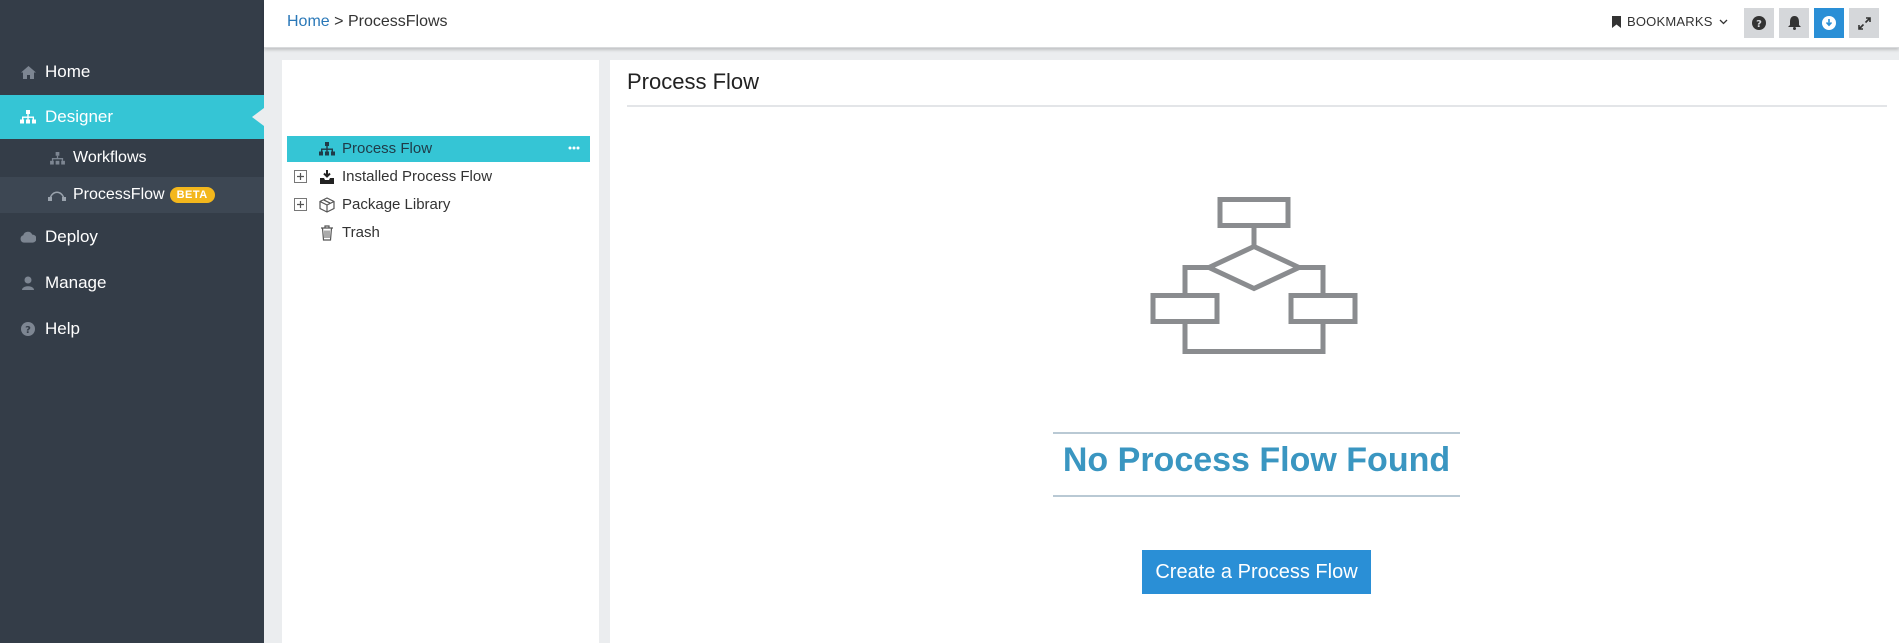 The image size is (1899, 643). What do you see at coordinates (438, 233) in the screenshot?
I see `tree-item-trash: Trash` at bounding box center [438, 233].